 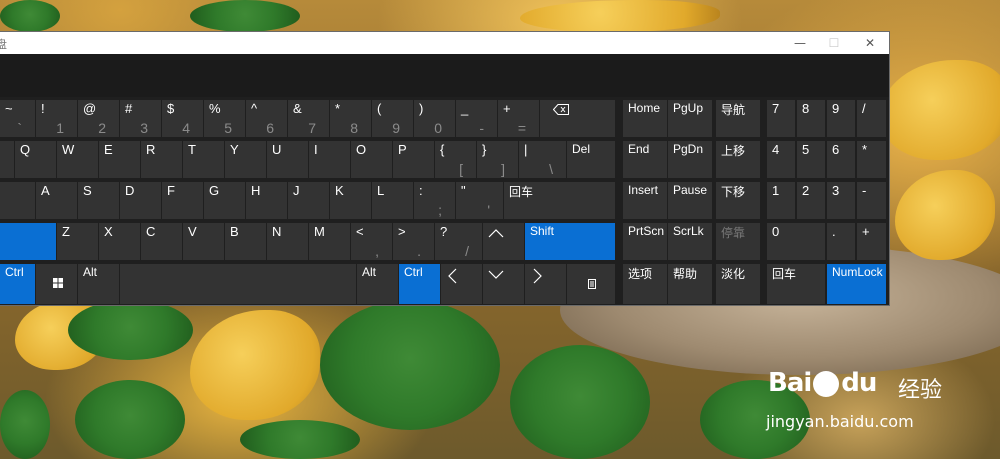 What do you see at coordinates (434, 118) in the screenshot?
I see `key-0: ) 0` at bounding box center [434, 118].